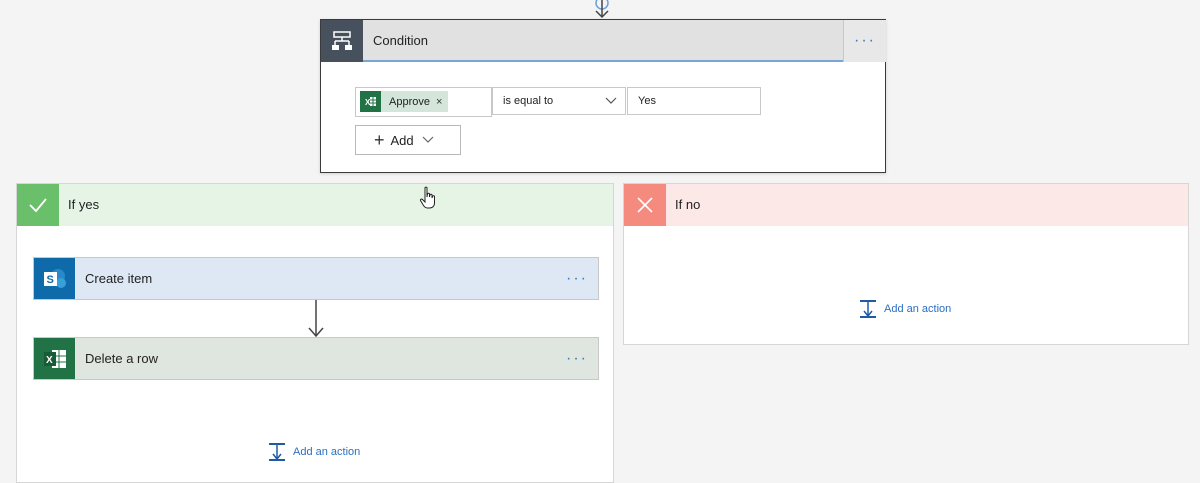 This screenshot has width=1200, height=483. What do you see at coordinates (316, 278) in the screenshot?
I see `create-item-action-card: S Create item ···` at bounding box center [316, 278].